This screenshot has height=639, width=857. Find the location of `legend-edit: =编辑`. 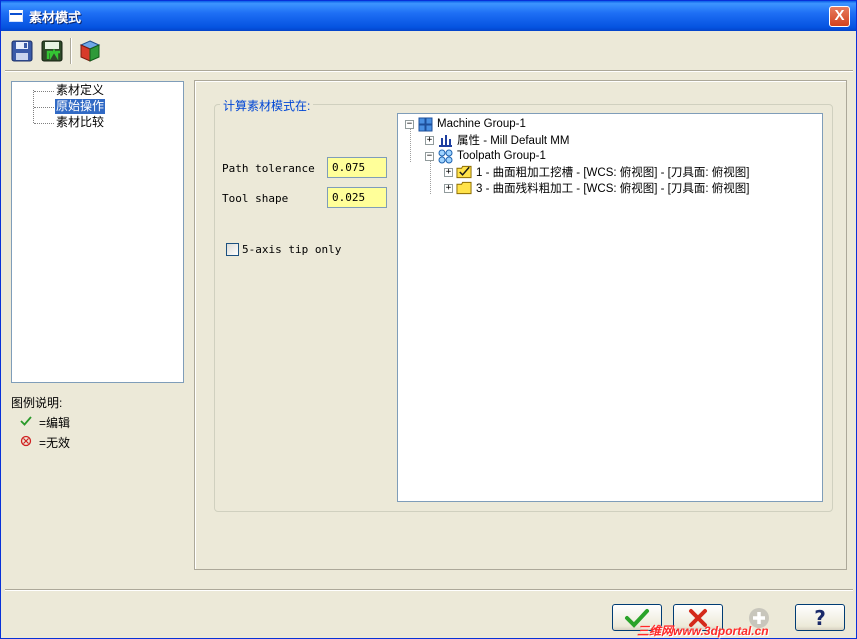

legend-edit: =编辑 is located at coordinates (44, 422).